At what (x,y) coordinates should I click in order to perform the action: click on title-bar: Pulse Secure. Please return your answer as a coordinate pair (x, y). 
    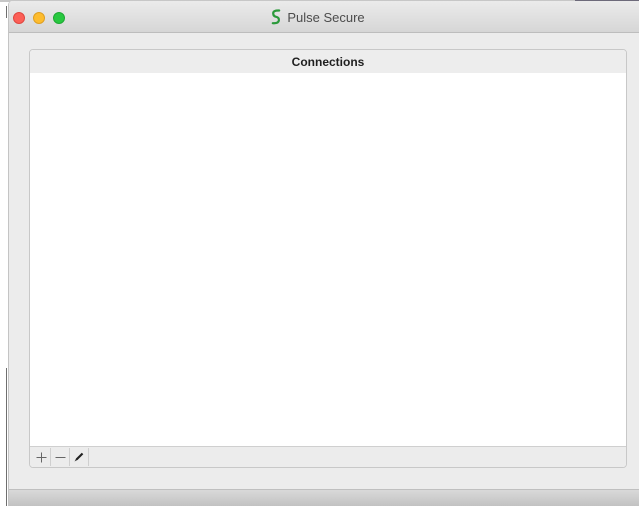
    Looking at the image, I should click on (324, 17).